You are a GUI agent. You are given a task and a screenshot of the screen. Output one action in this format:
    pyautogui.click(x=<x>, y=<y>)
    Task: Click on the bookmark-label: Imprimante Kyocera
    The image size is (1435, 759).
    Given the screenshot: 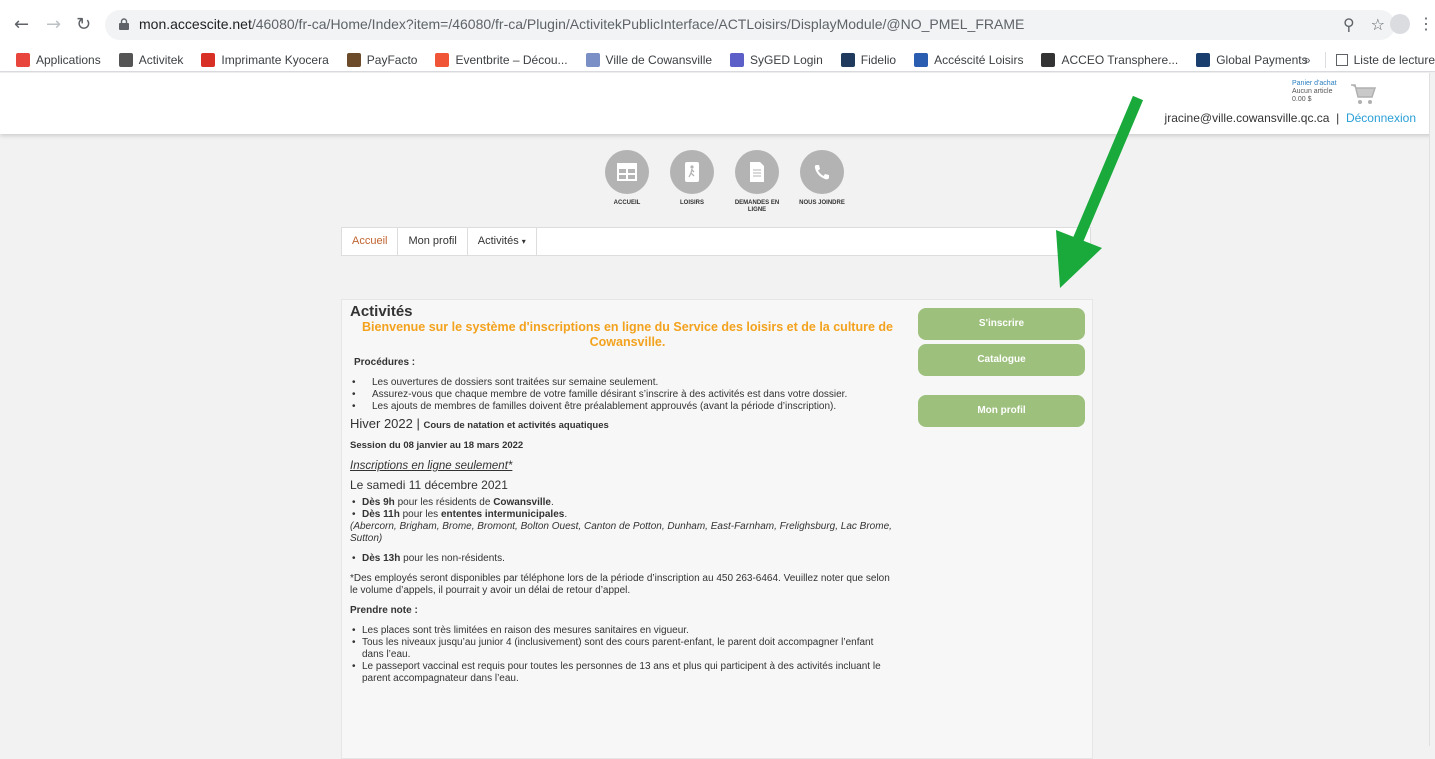 What is the action you would take?
    pyautogui.click(x=275, y=59)
    